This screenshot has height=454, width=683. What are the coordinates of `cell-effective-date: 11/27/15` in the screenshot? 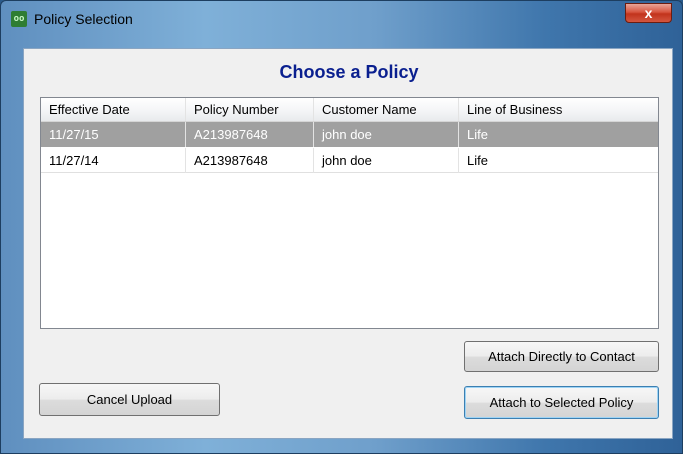 It's located at (113, 134).